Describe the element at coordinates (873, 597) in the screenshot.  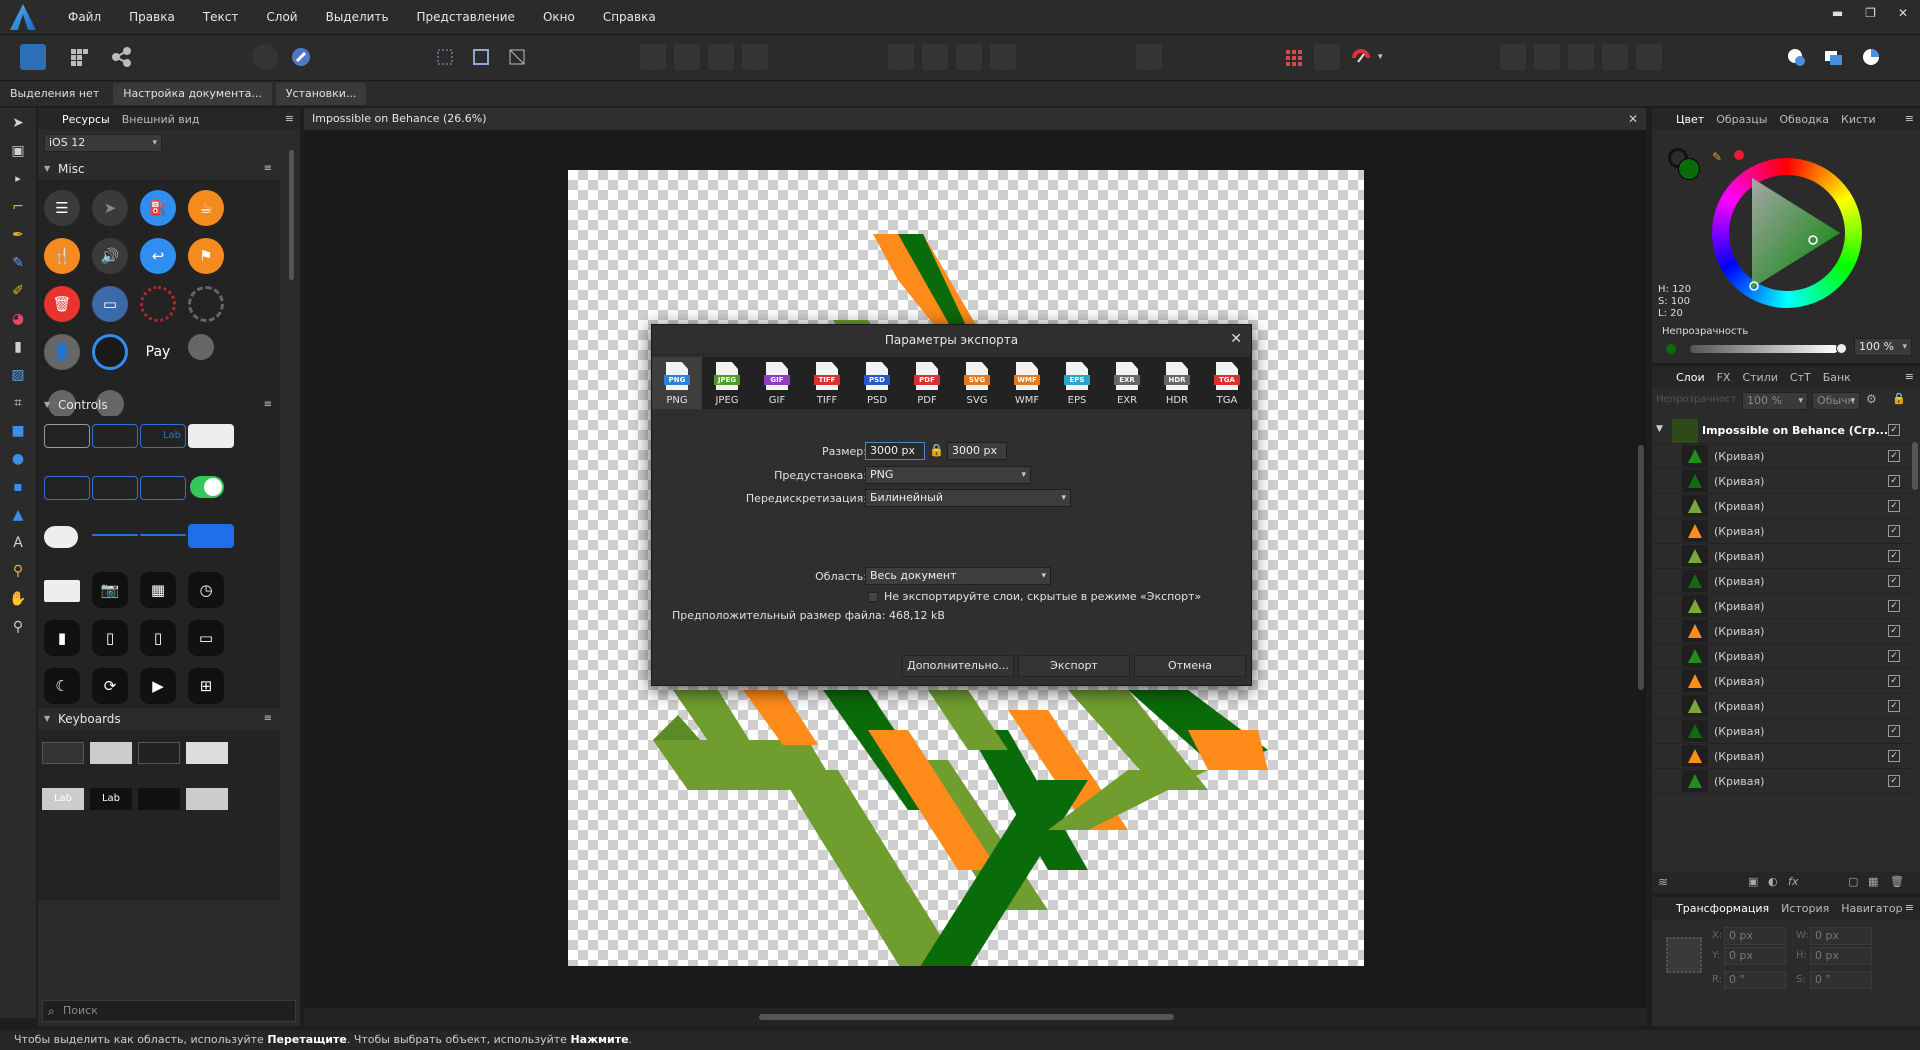
I see `hidden-layers-checkbox` at that location.